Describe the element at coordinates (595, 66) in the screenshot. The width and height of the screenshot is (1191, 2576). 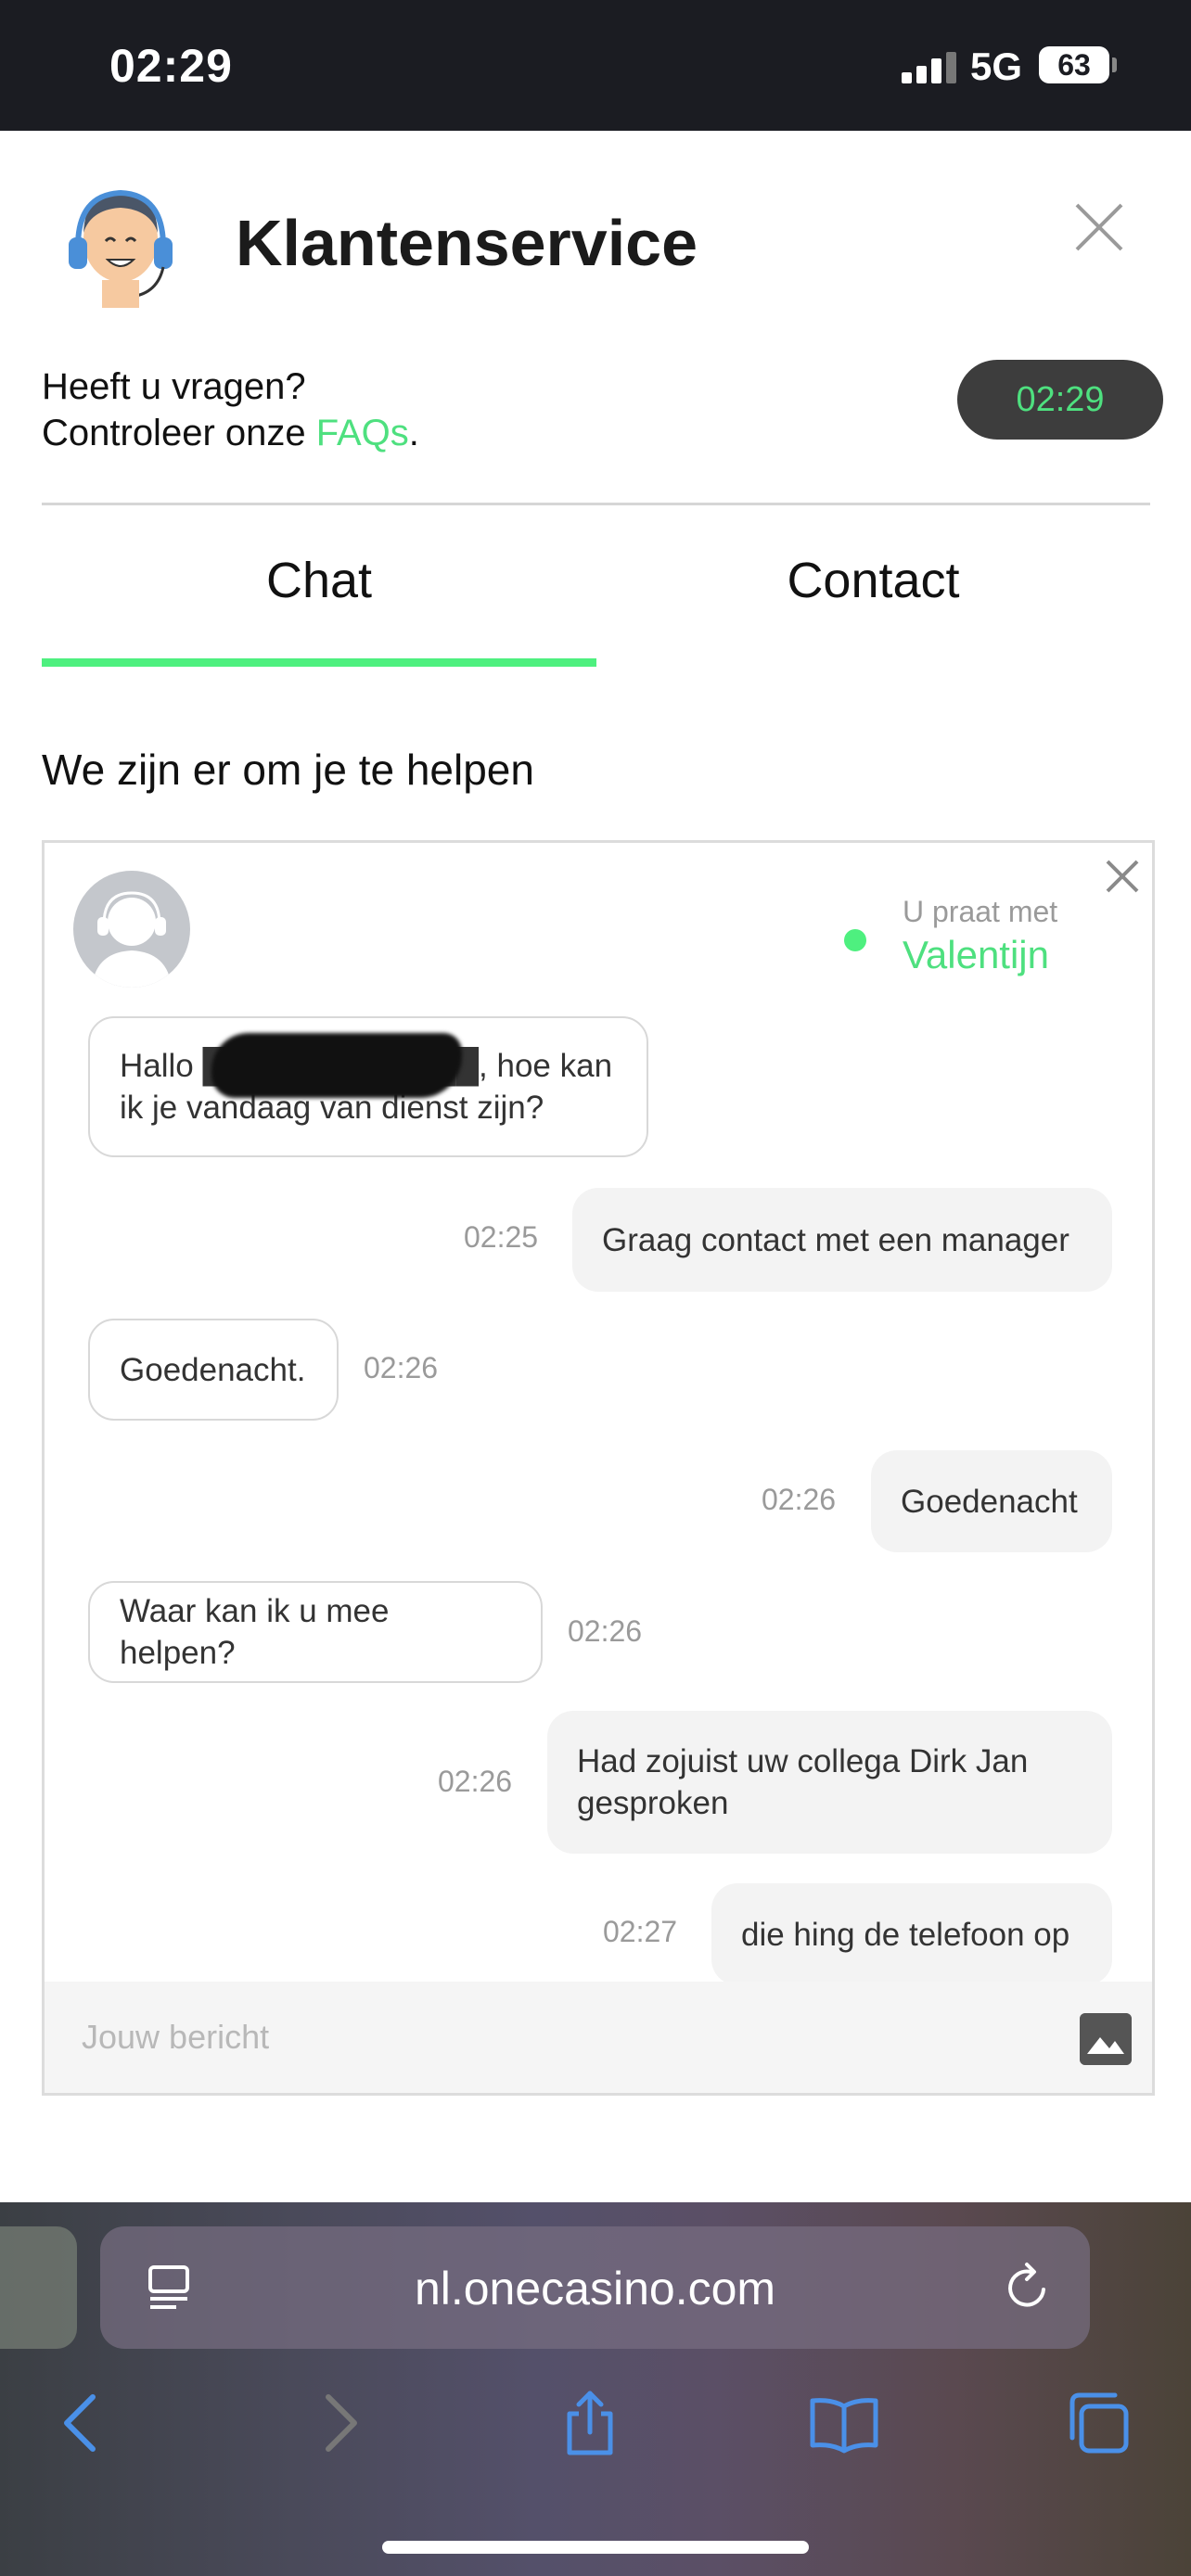
I see `status-bar: 02:29 5G 63` at that location.